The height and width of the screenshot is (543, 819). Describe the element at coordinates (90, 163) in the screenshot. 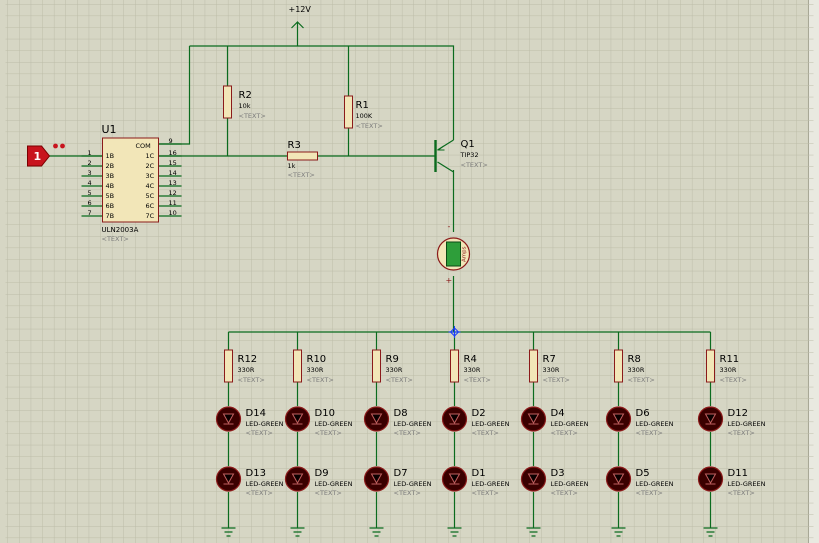

I see `u1-left-pin-num: 2` at that location.